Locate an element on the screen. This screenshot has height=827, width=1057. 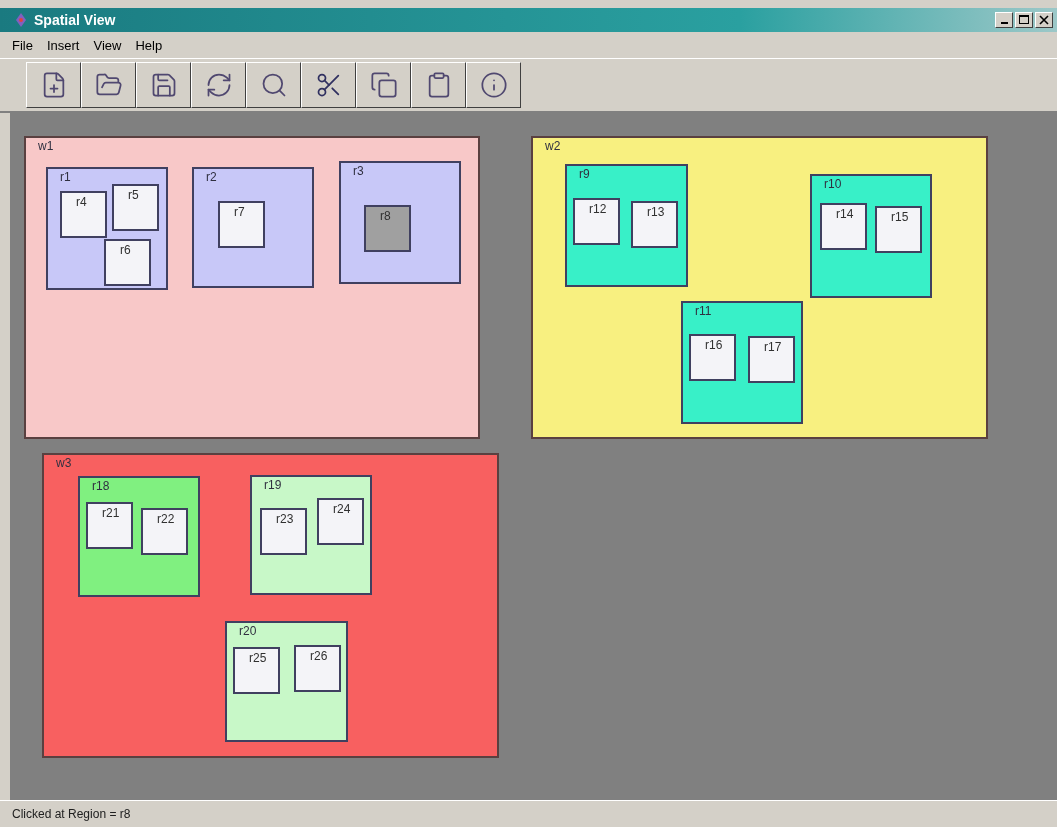
menu-item: Insert is located at coordinates (63, 45).